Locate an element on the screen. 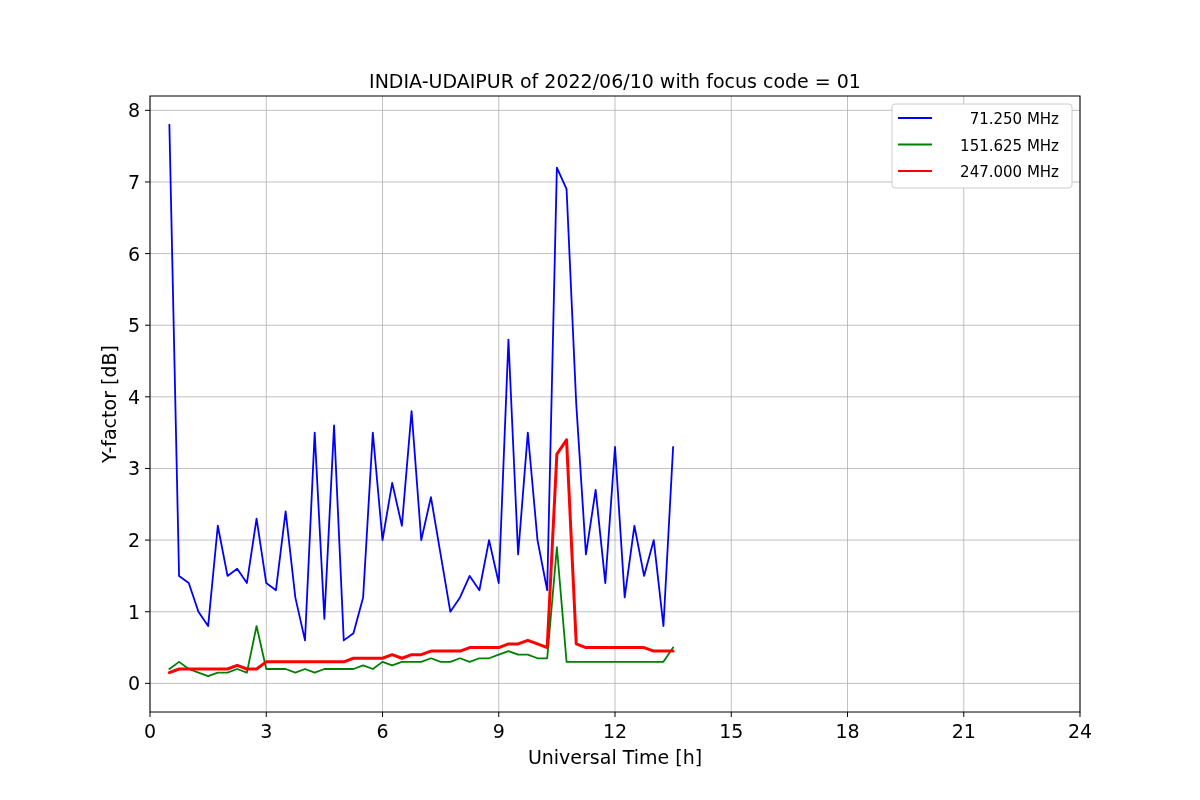 This screenshot has height=800, width=1200. x-axis-label: Universal Time [h] is located at coordinates (615, 757).